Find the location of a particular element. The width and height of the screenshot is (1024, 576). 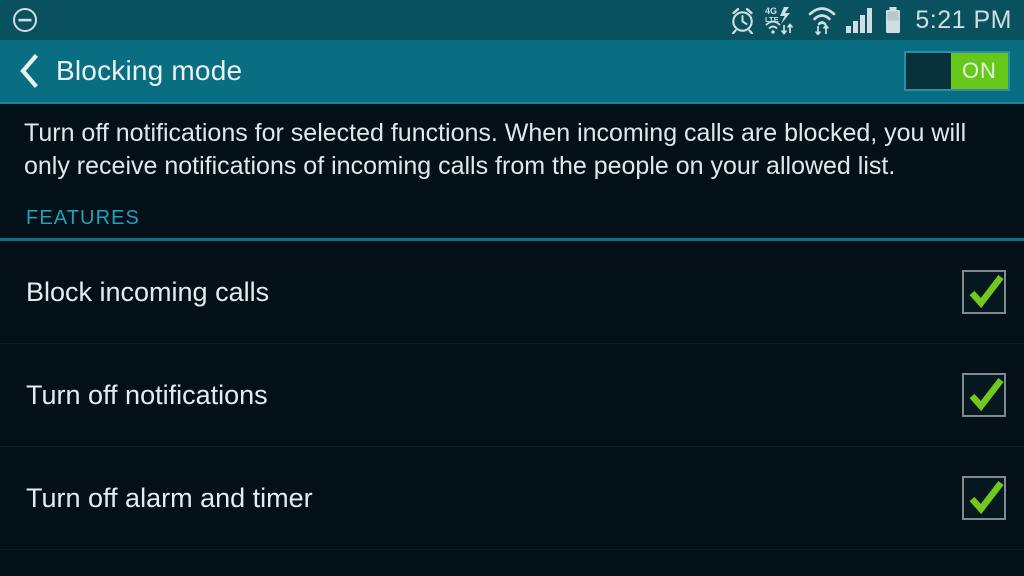

back-chevron-icon is located at coordinates (29, 71).